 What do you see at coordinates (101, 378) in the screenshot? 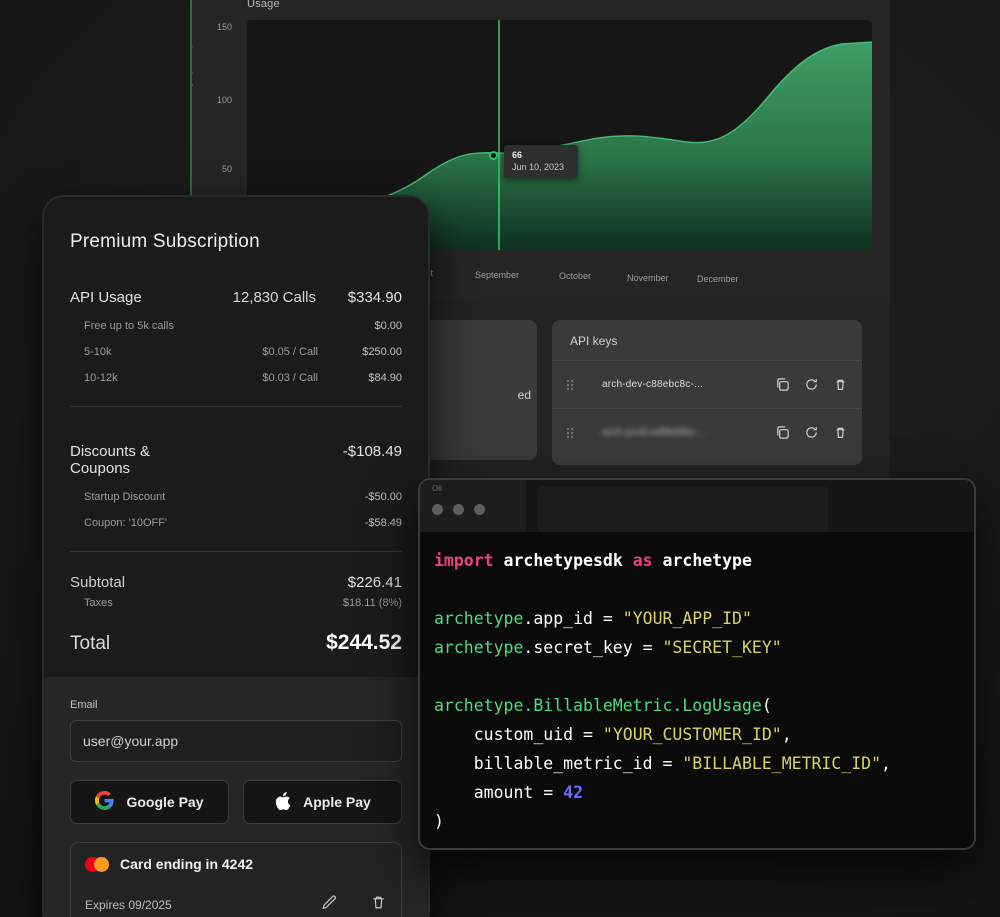
I see `invoice-line-name: 10-12k` at bounding box center [101, 378].